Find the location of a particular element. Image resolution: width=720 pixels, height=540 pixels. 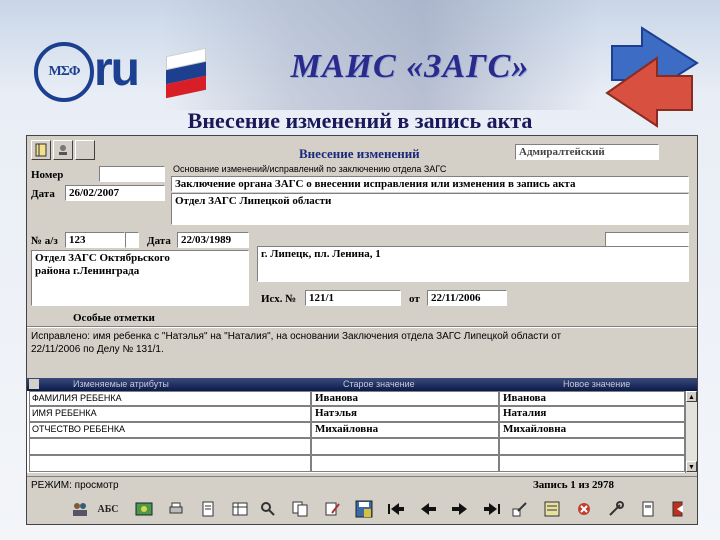

grid-cell-attribute: ОТЧЕСТВО РЕБЕНКА is located at coordinates (170, 430).